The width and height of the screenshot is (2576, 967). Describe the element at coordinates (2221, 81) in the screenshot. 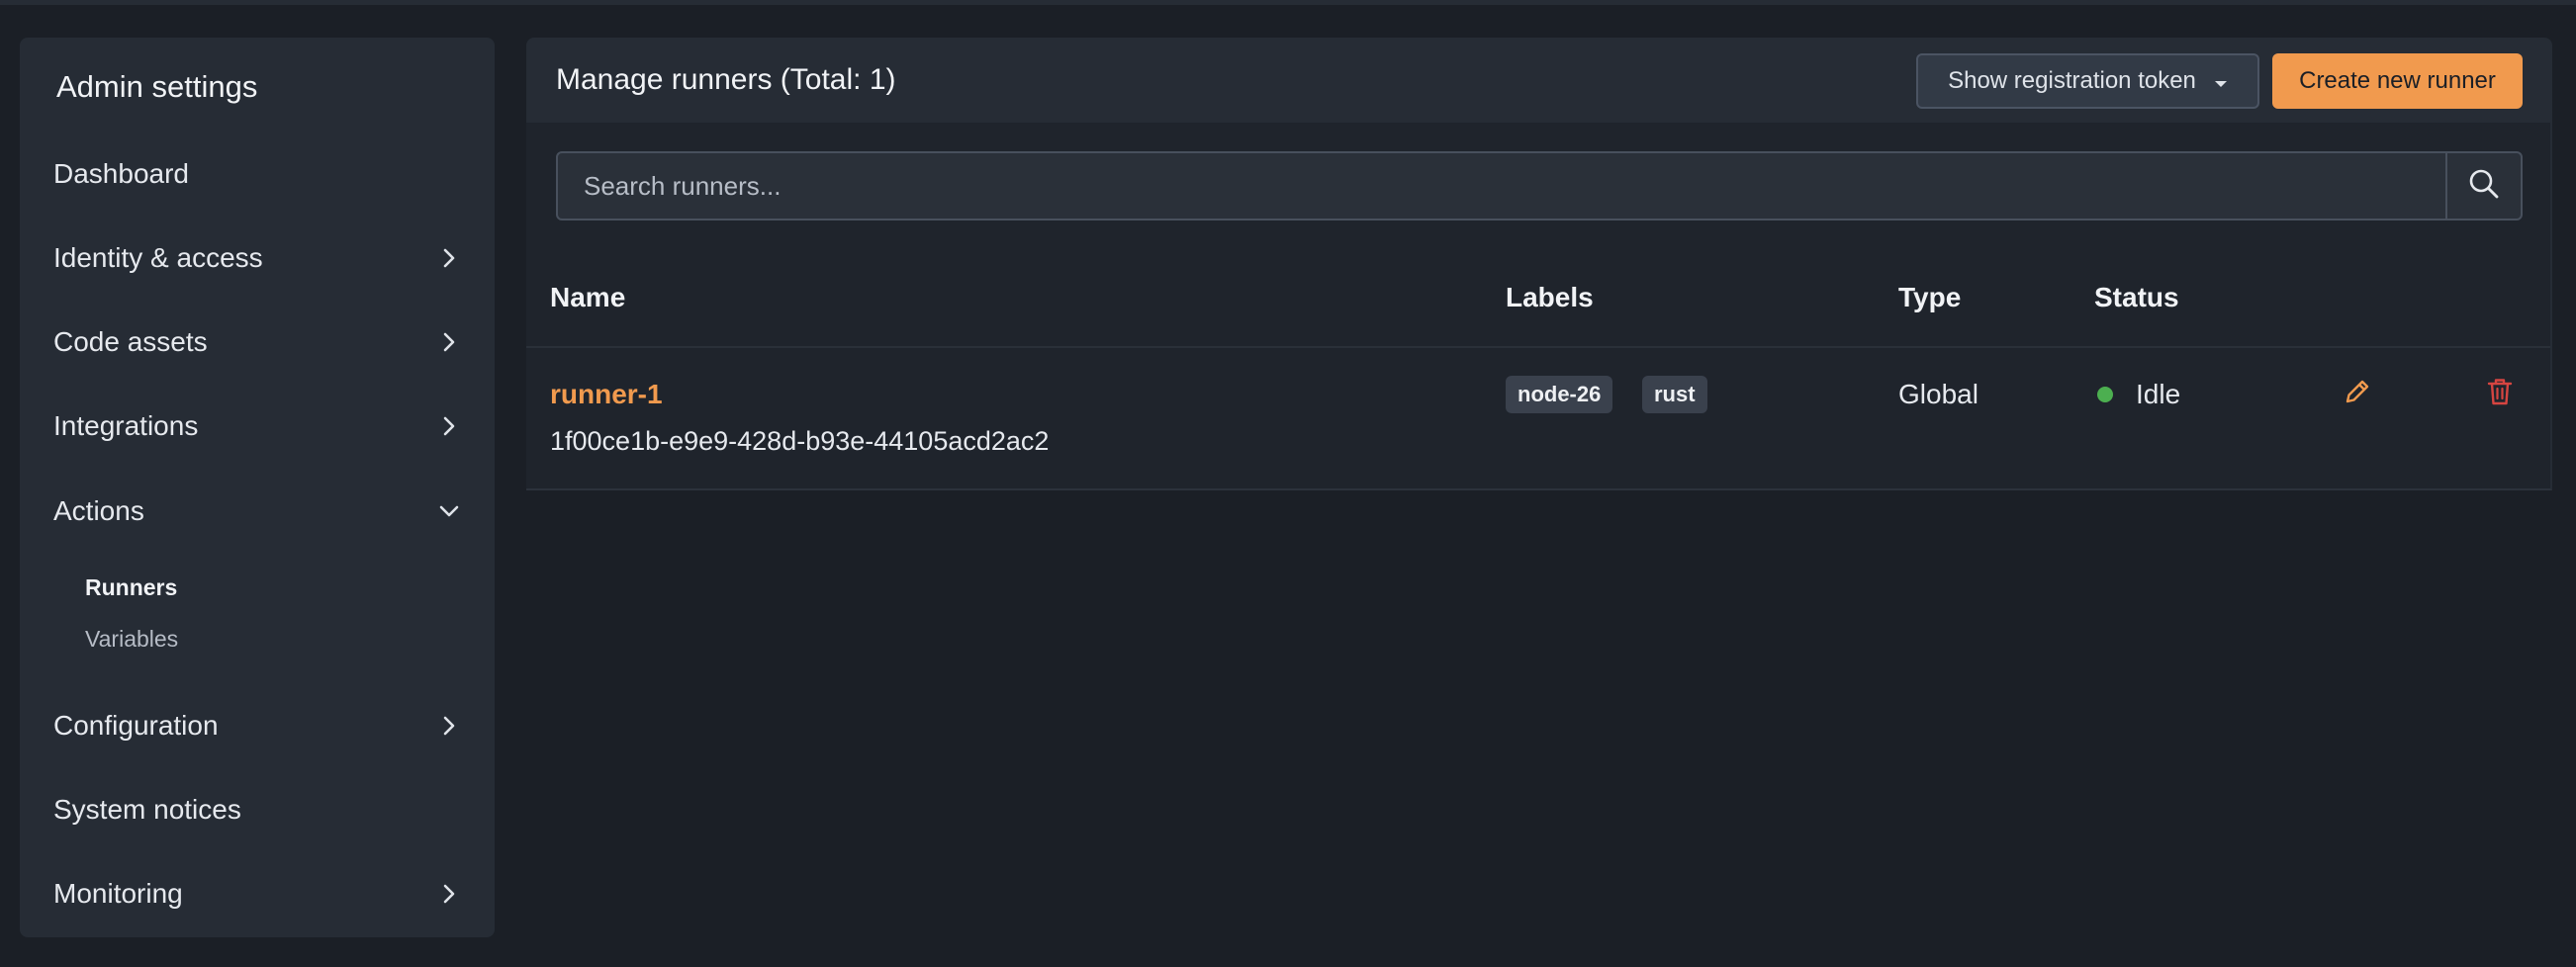

I see `caret-down-icon` at that location.